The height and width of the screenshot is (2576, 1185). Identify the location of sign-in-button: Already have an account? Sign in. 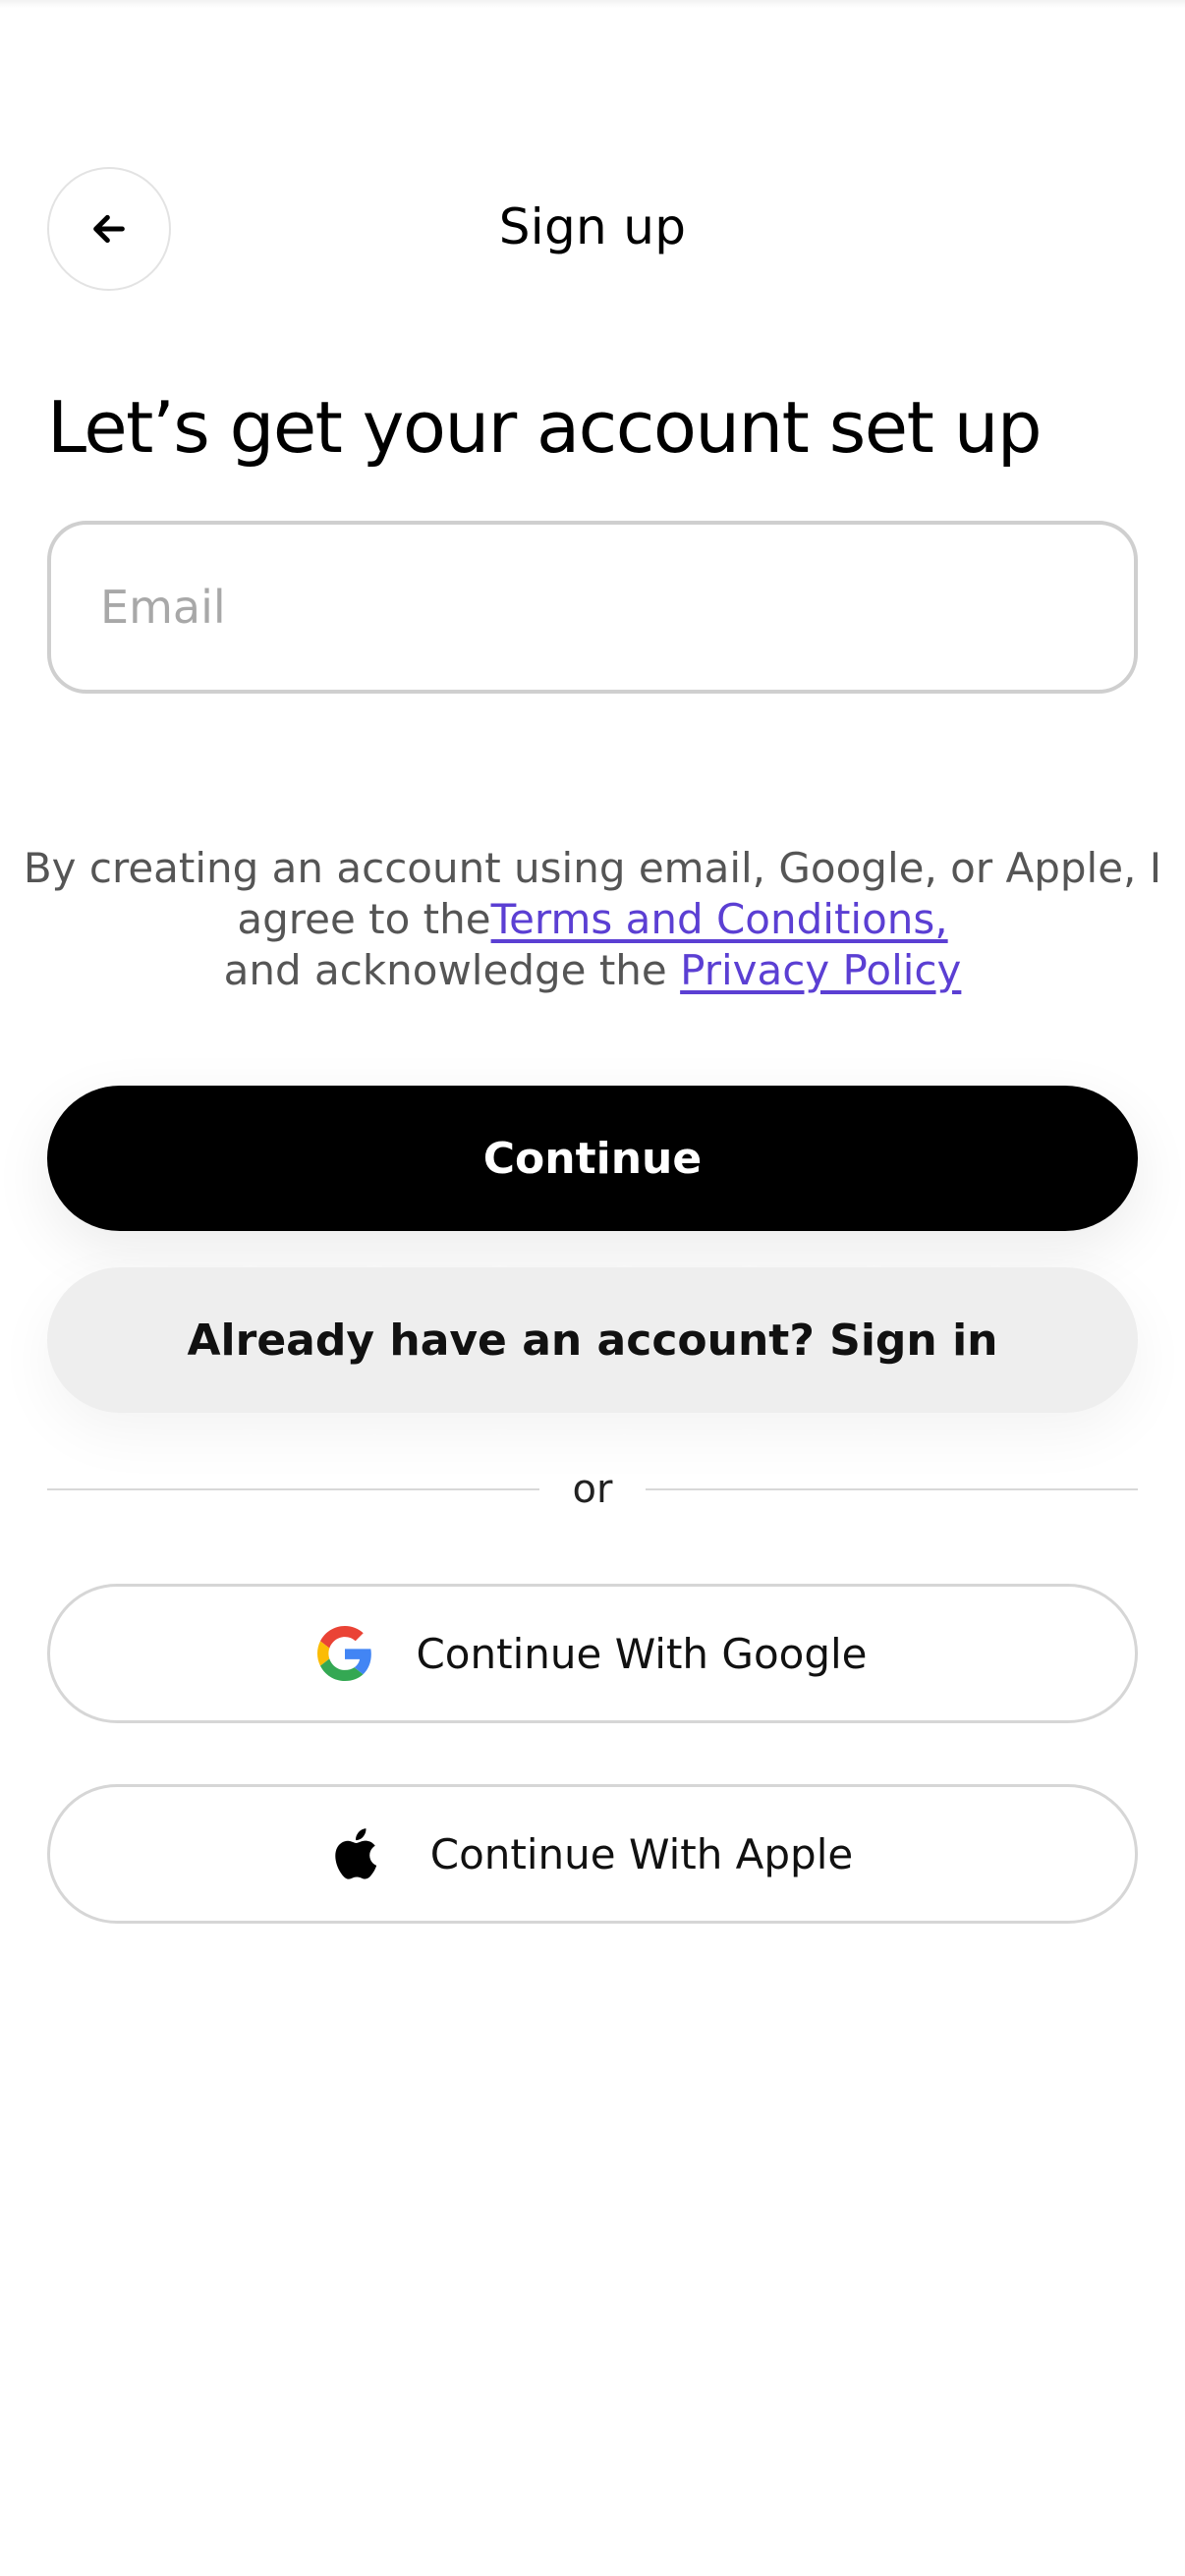
(592, 1340).